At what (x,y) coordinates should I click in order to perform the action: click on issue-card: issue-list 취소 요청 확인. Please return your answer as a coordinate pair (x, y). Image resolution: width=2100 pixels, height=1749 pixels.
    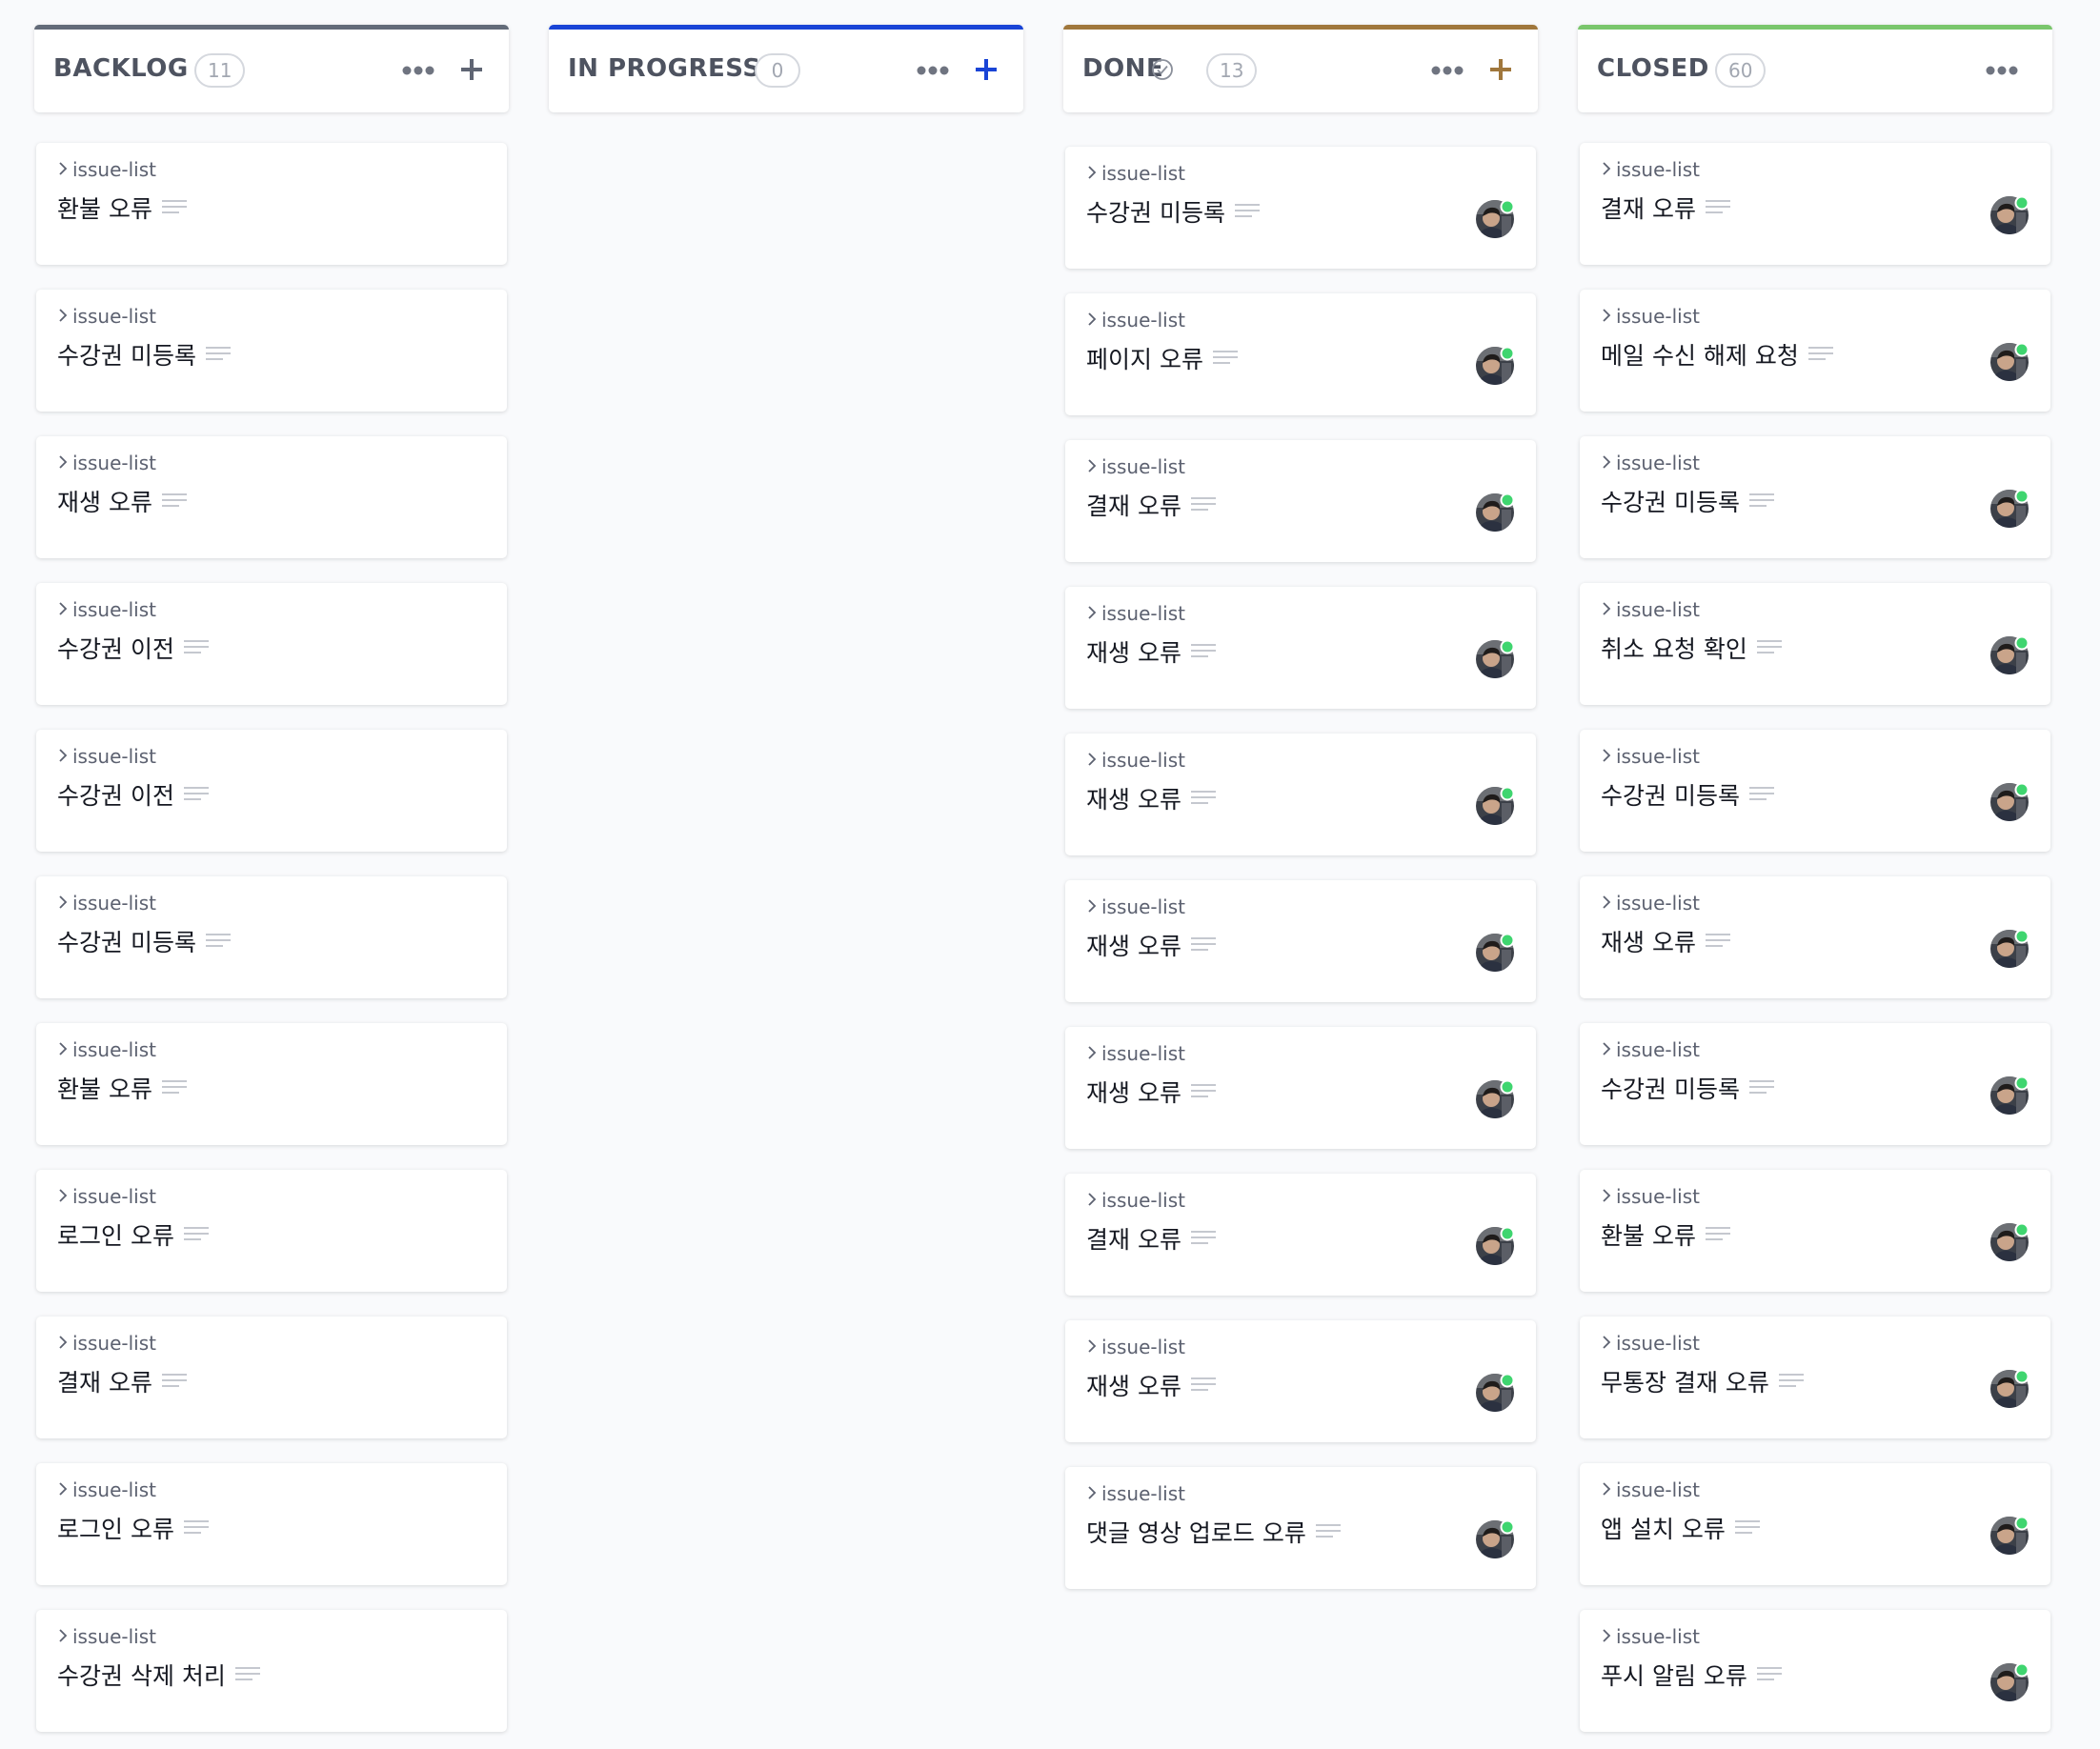
    Looking at the image, I should click on (1815, 644).